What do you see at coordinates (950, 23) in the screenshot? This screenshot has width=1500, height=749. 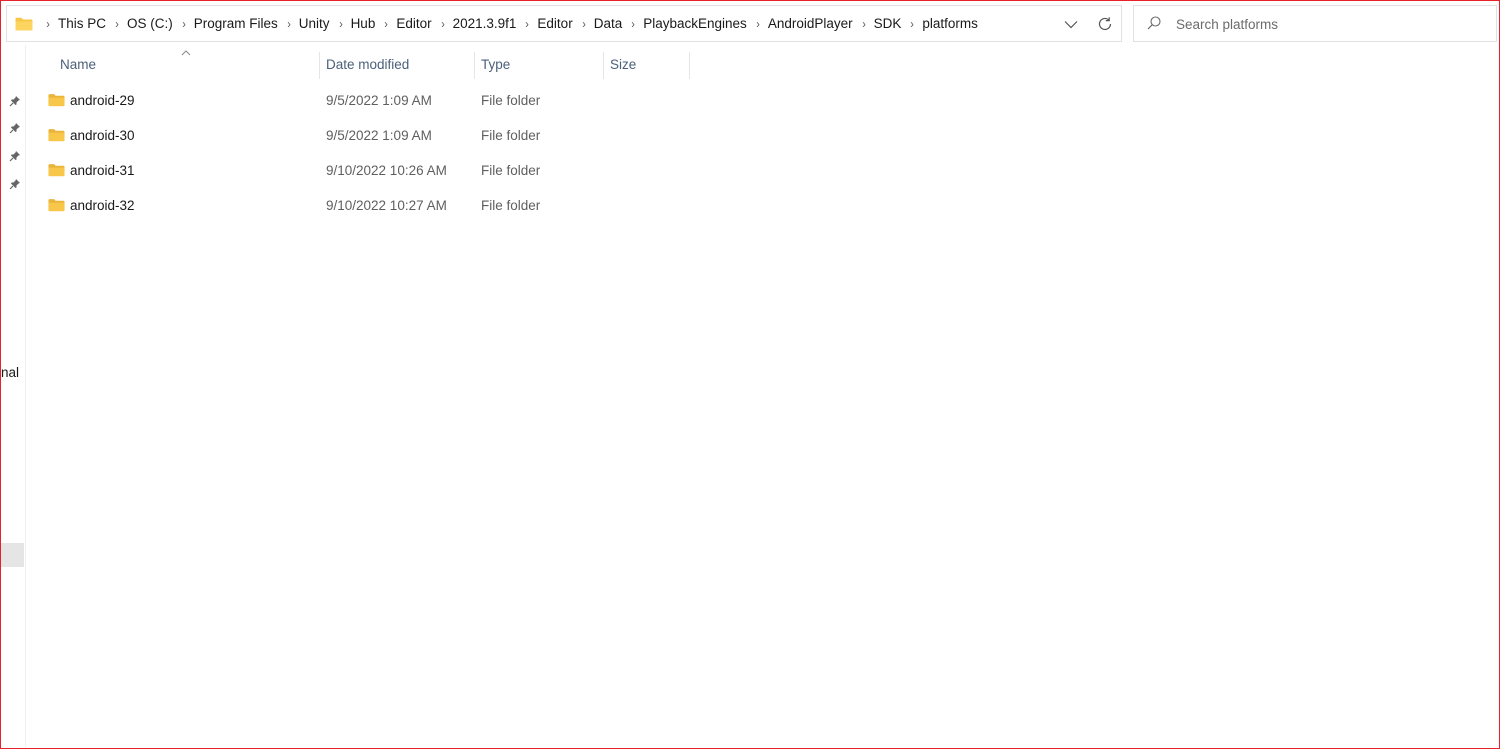 I see `breadcrumb-item: platforms` at bounding box center [950, 23].